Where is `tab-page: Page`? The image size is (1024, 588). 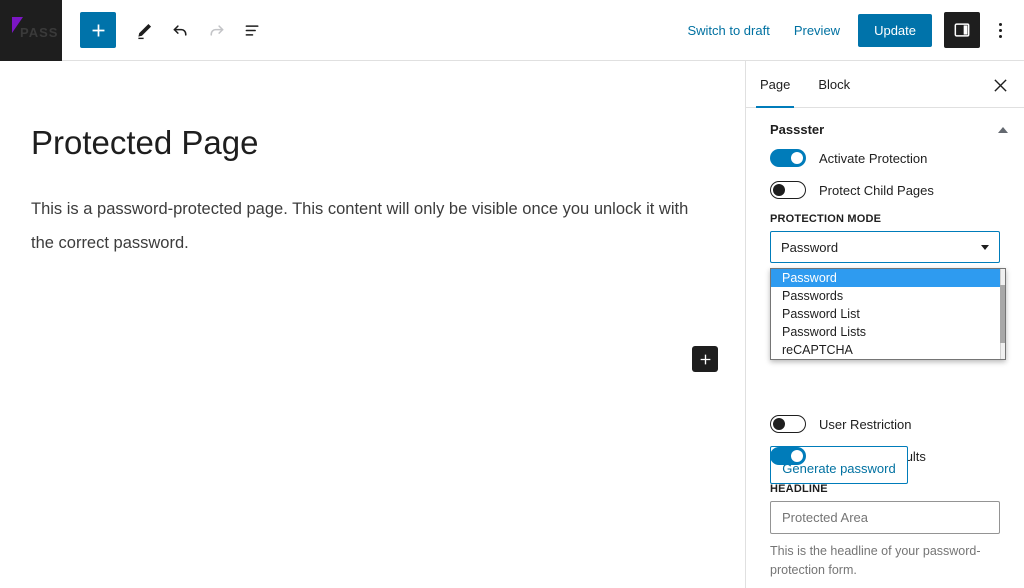
tab-page: Page is located at coordinates (775, 84).